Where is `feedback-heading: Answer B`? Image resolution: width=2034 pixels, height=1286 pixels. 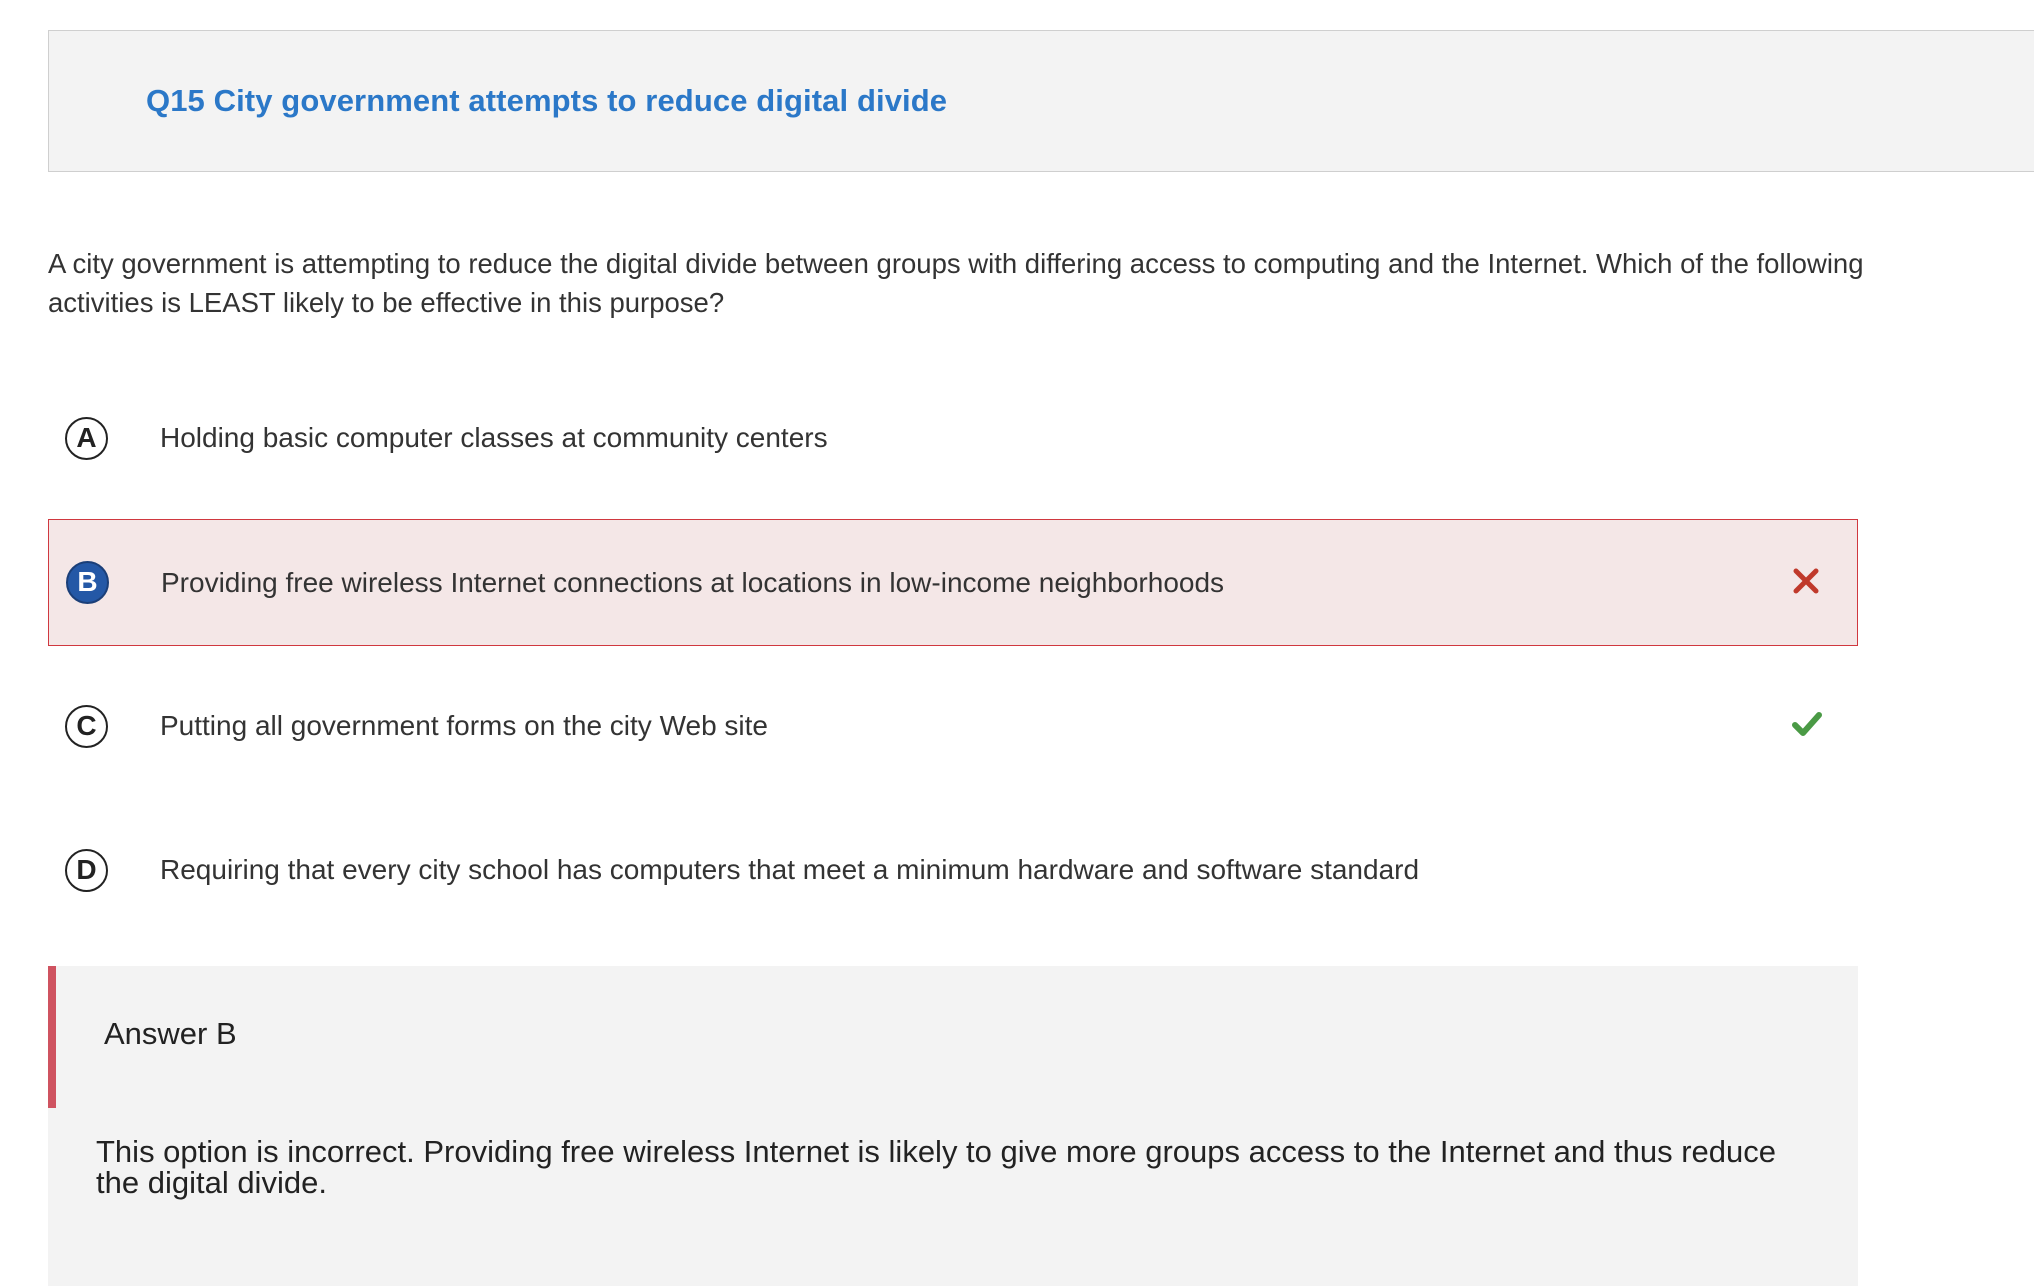
feedback-heading: Answer B is located at coordinates (170, 1033).